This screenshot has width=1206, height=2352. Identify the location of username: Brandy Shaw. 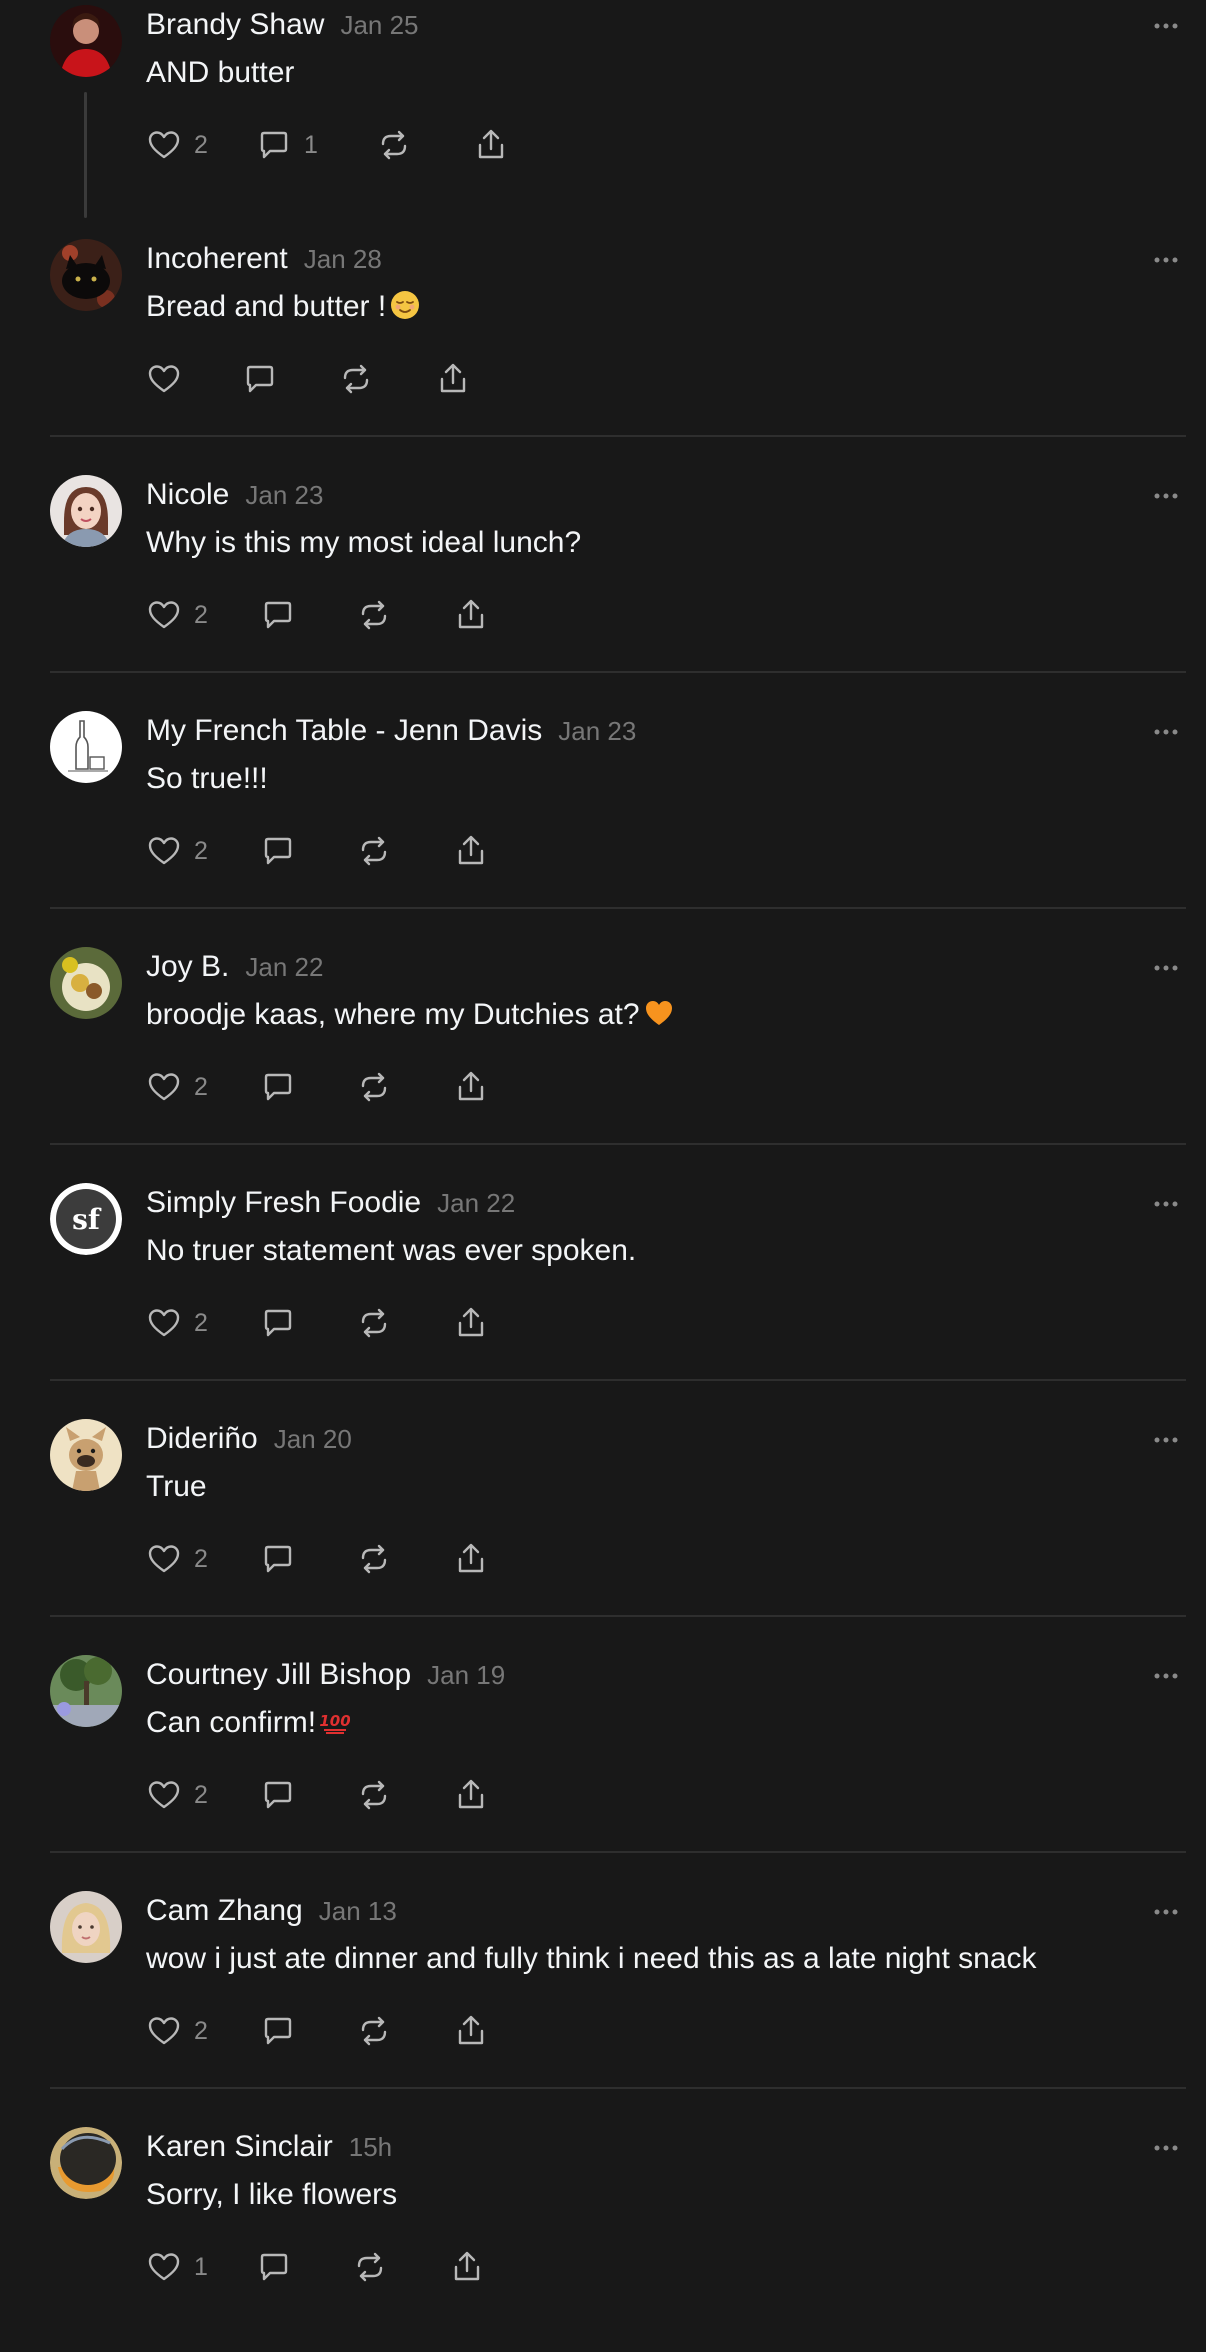
(235, 24).